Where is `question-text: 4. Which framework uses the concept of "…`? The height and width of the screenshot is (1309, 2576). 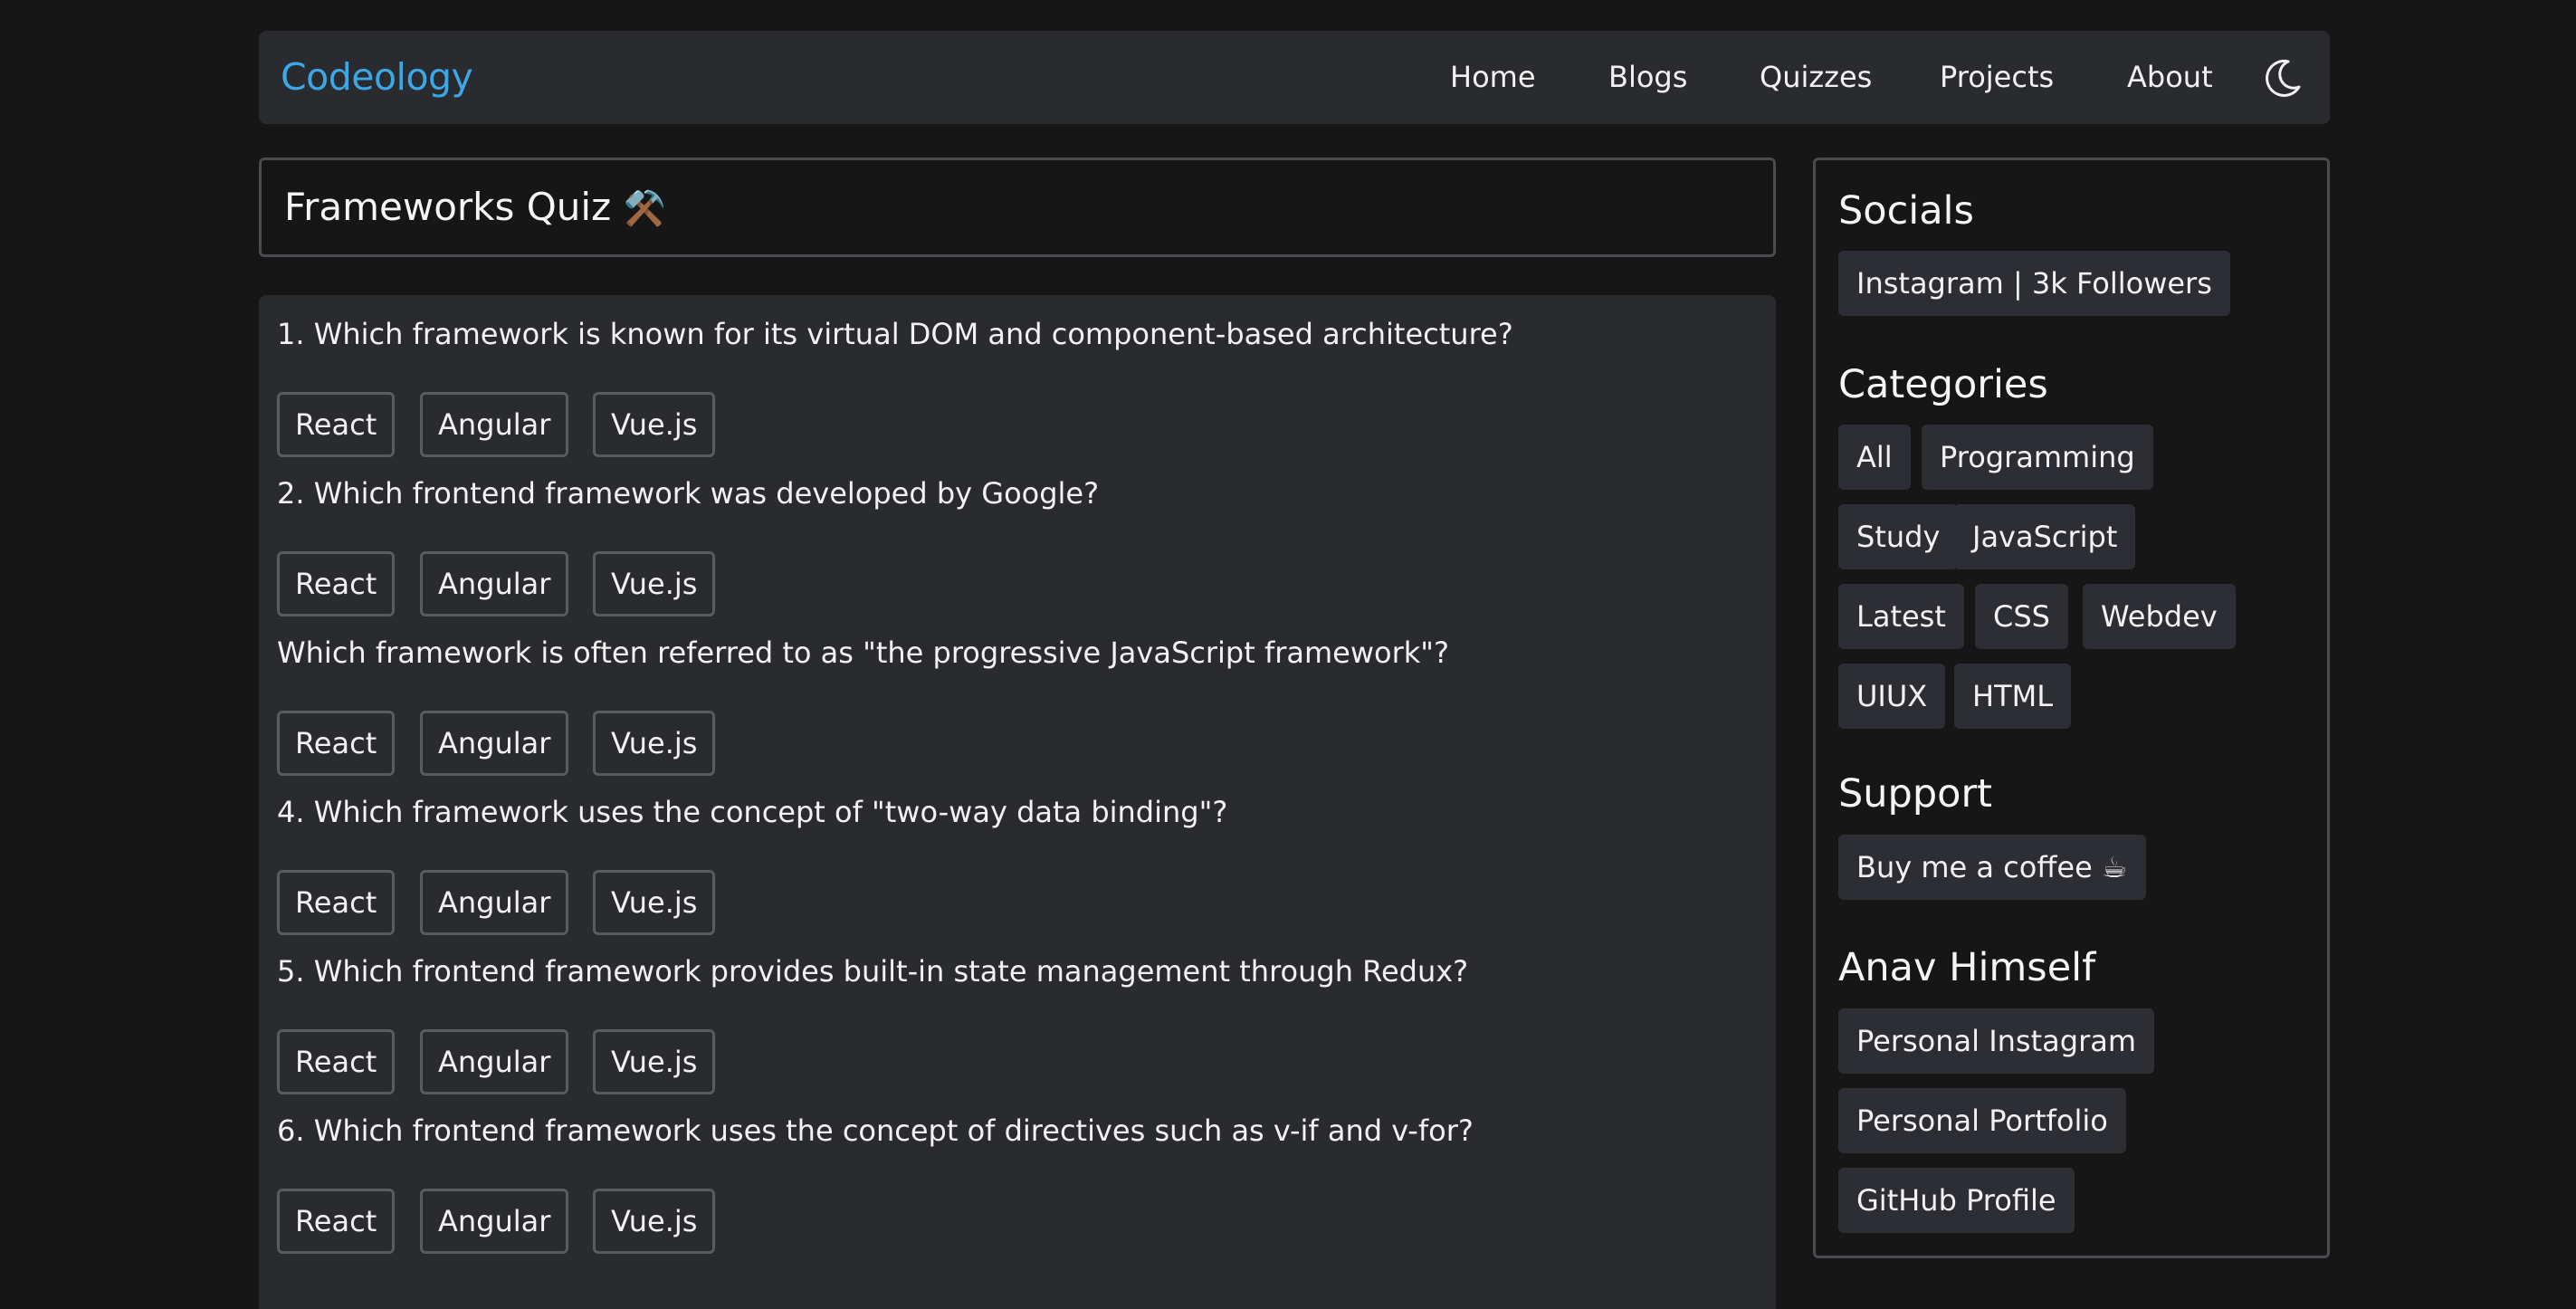 question-text: 4. Which framework uses the concept of "… is located at coordinates (753, 812).